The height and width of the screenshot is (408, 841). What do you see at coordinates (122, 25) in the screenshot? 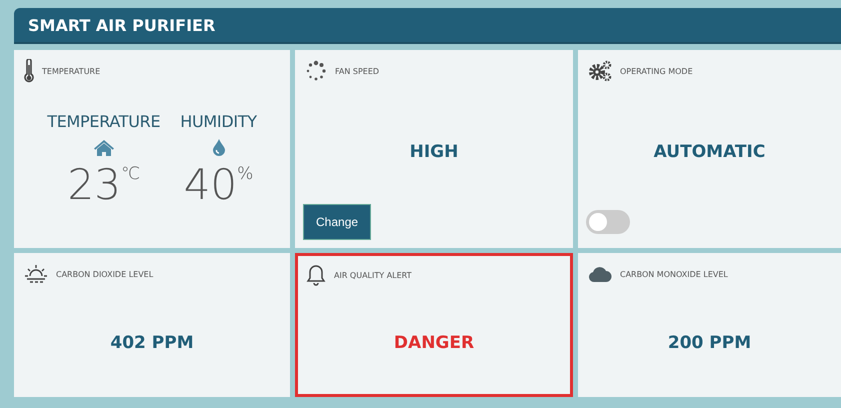
I see `app-title: SMART AIR PURIFIER` at bounding box center [122, 25].